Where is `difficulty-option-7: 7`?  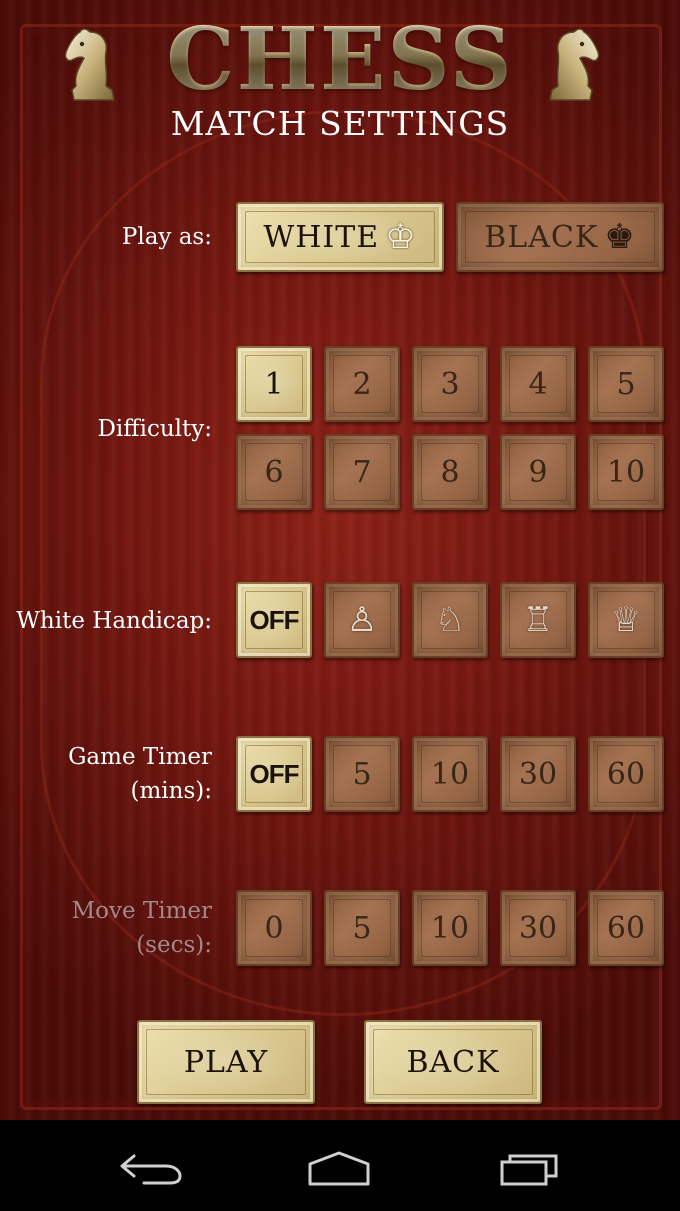
difficulty-option-7: 7 is located at coordinates (362, 472).